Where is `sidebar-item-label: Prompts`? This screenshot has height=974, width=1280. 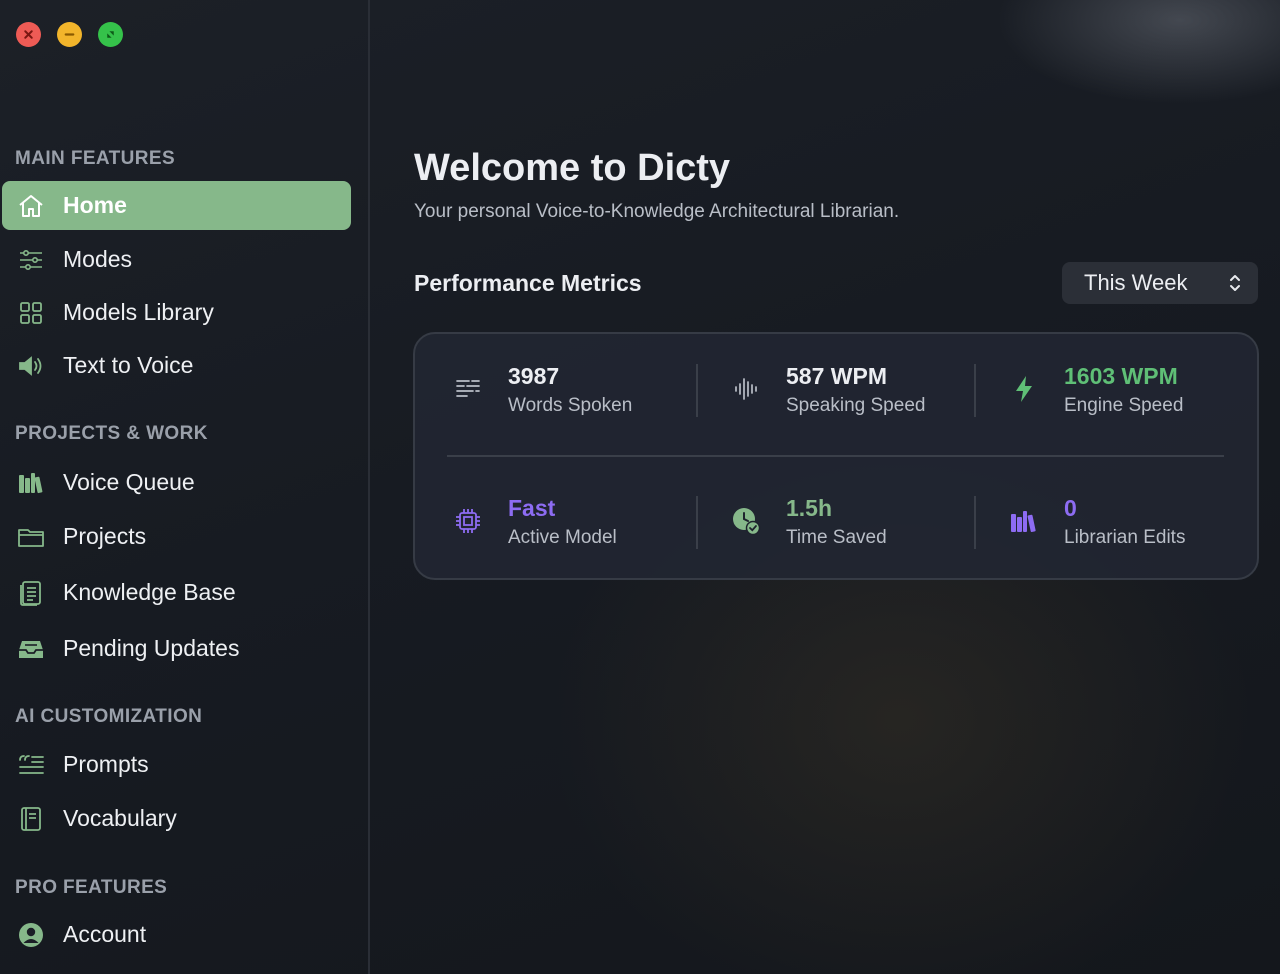 sidebar-item-label: Prompts is located at coordinates (106, 764).